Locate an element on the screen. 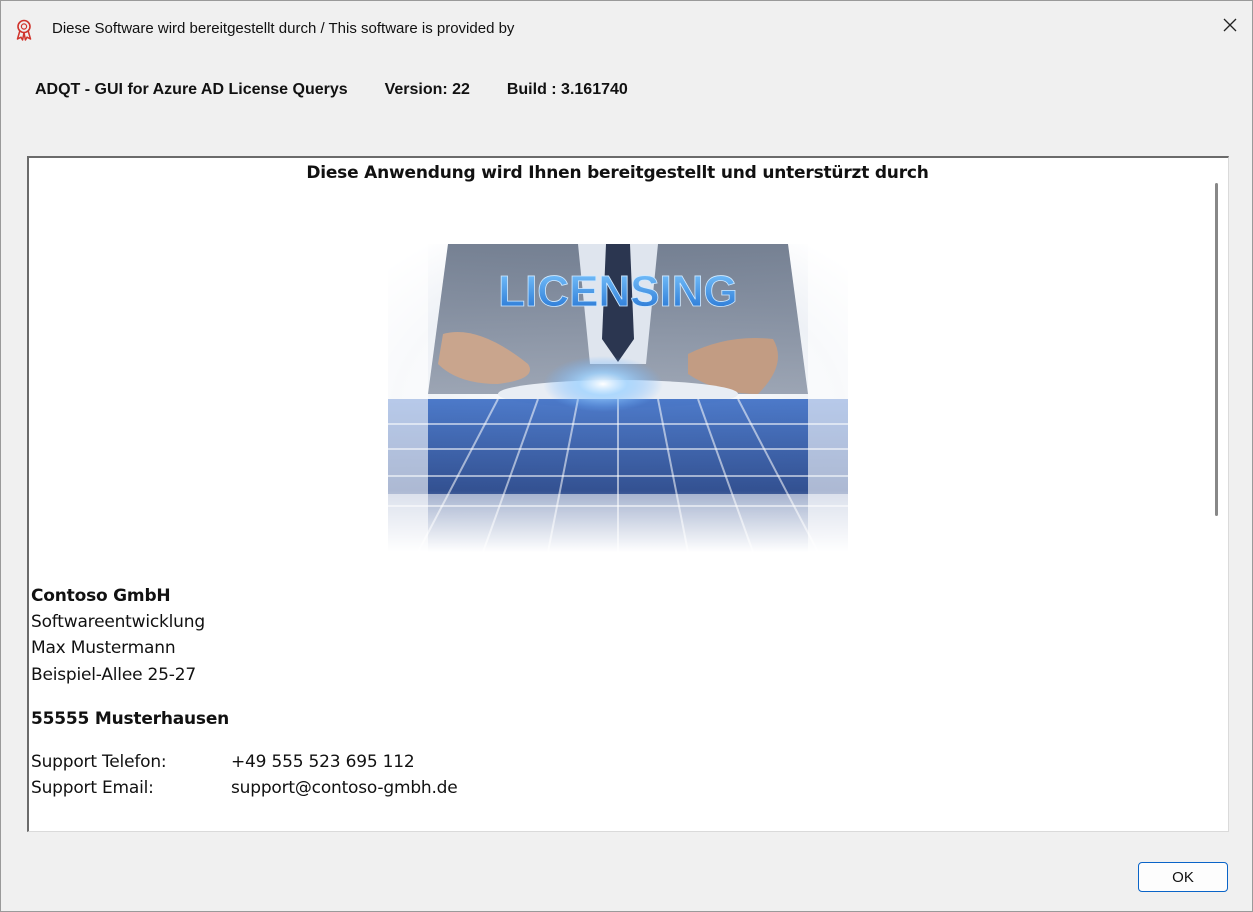 Image resolution: width=1253 pixels, height=912 pixels. app-build: Build : 3.161740 is located at coordinates (567, 89).